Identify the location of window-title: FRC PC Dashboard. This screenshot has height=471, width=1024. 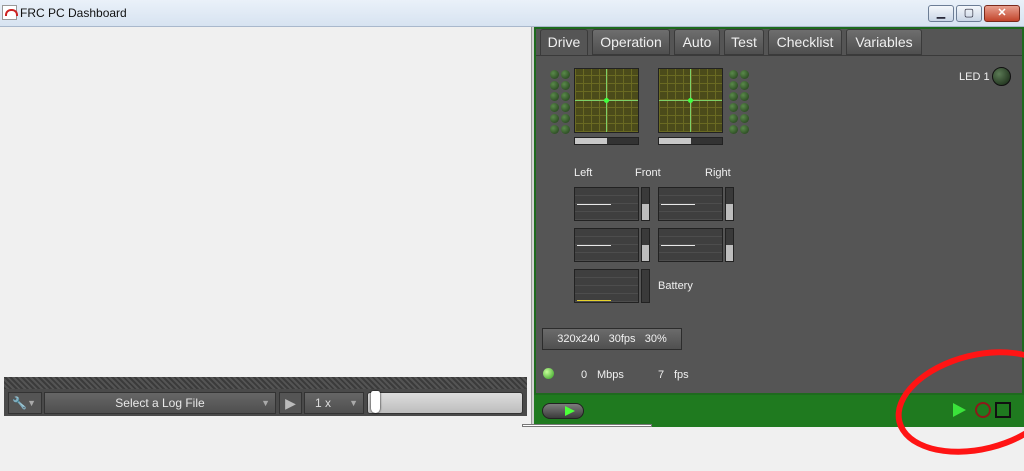
(73, 13).